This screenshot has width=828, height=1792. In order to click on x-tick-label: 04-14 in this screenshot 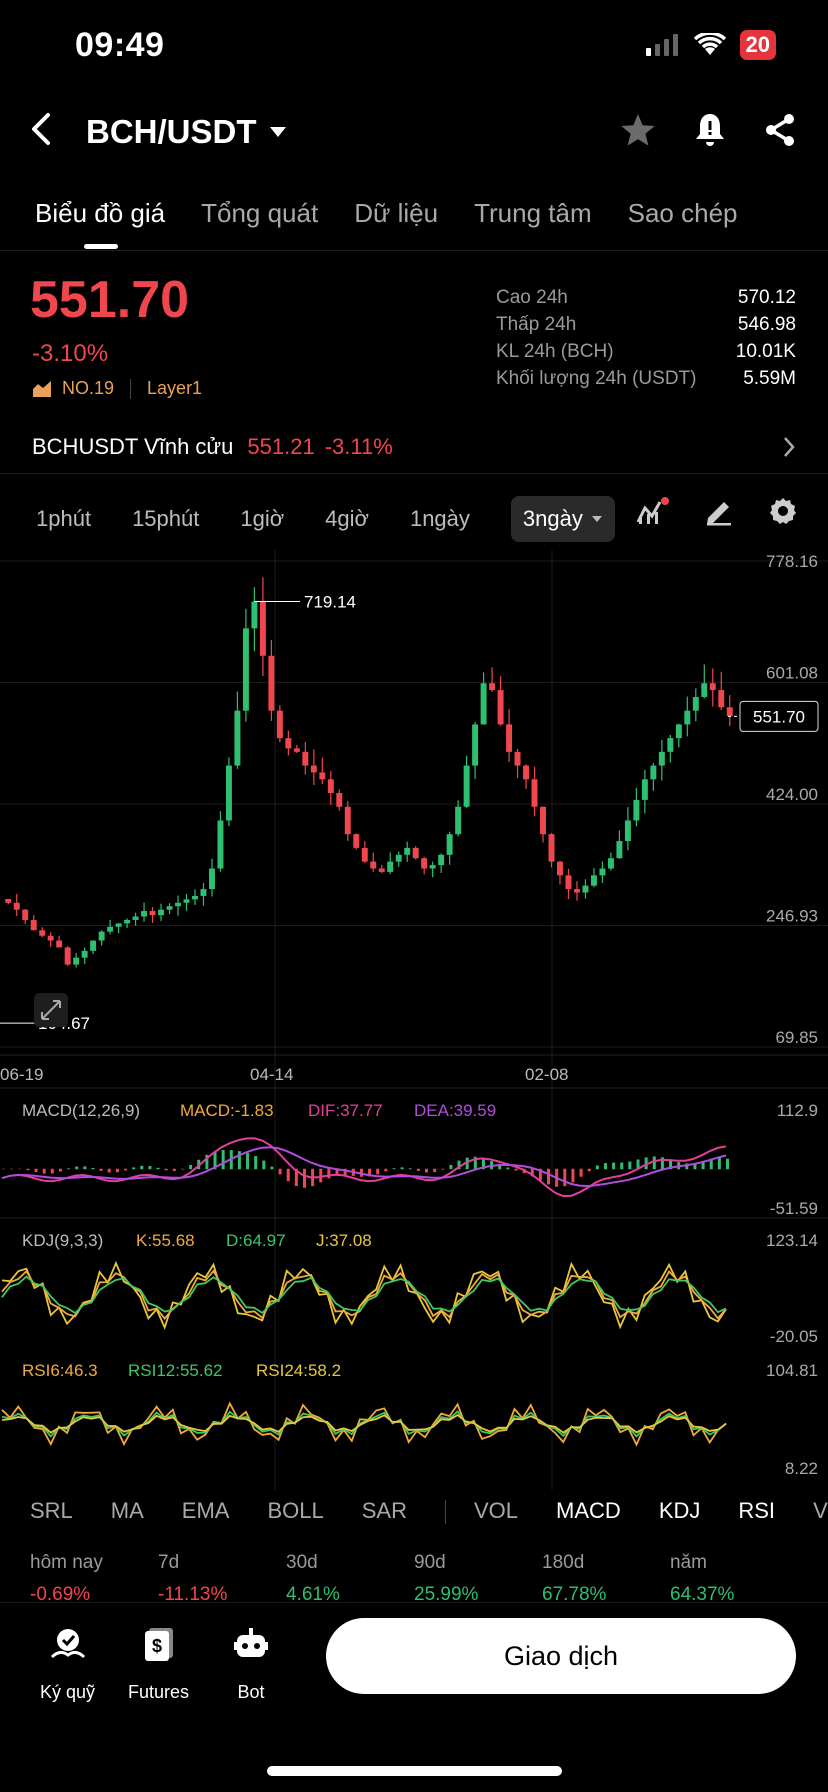, I will do `click(271, 1074)`.